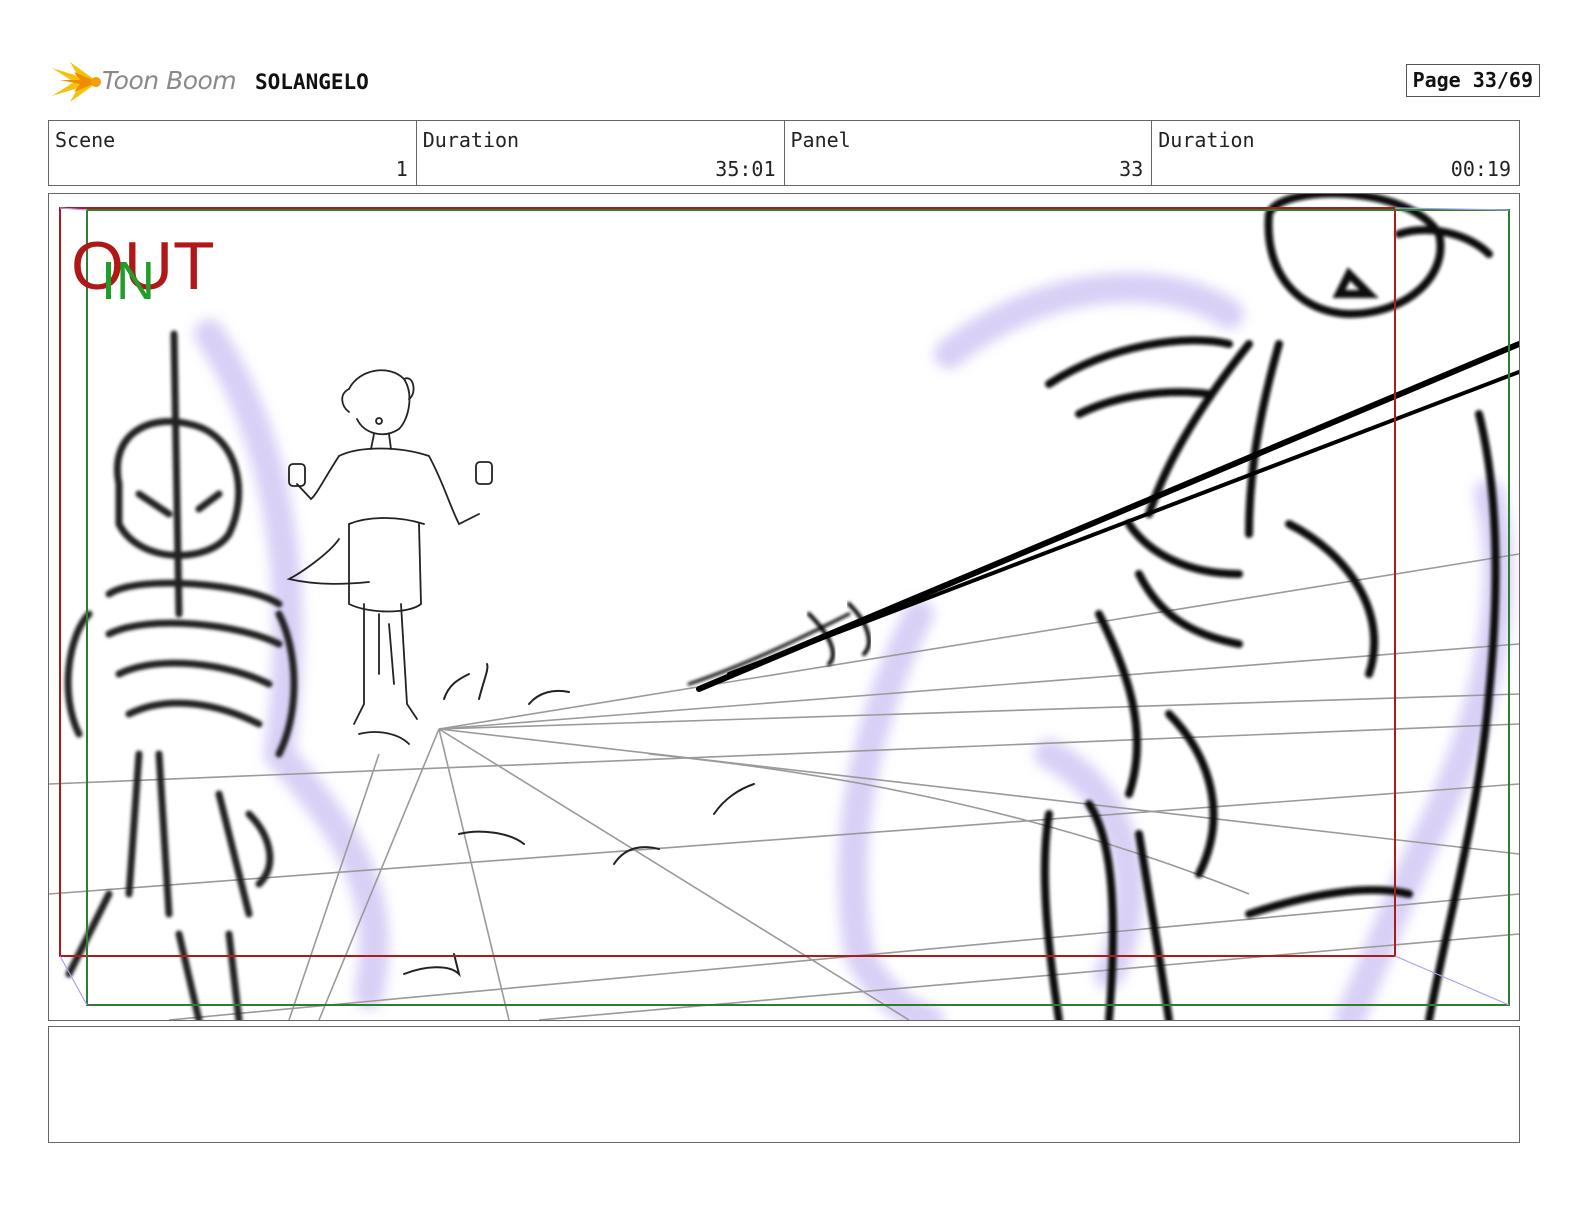  I want to click on page-indicator: Page 33/69, so click(1472, 80).